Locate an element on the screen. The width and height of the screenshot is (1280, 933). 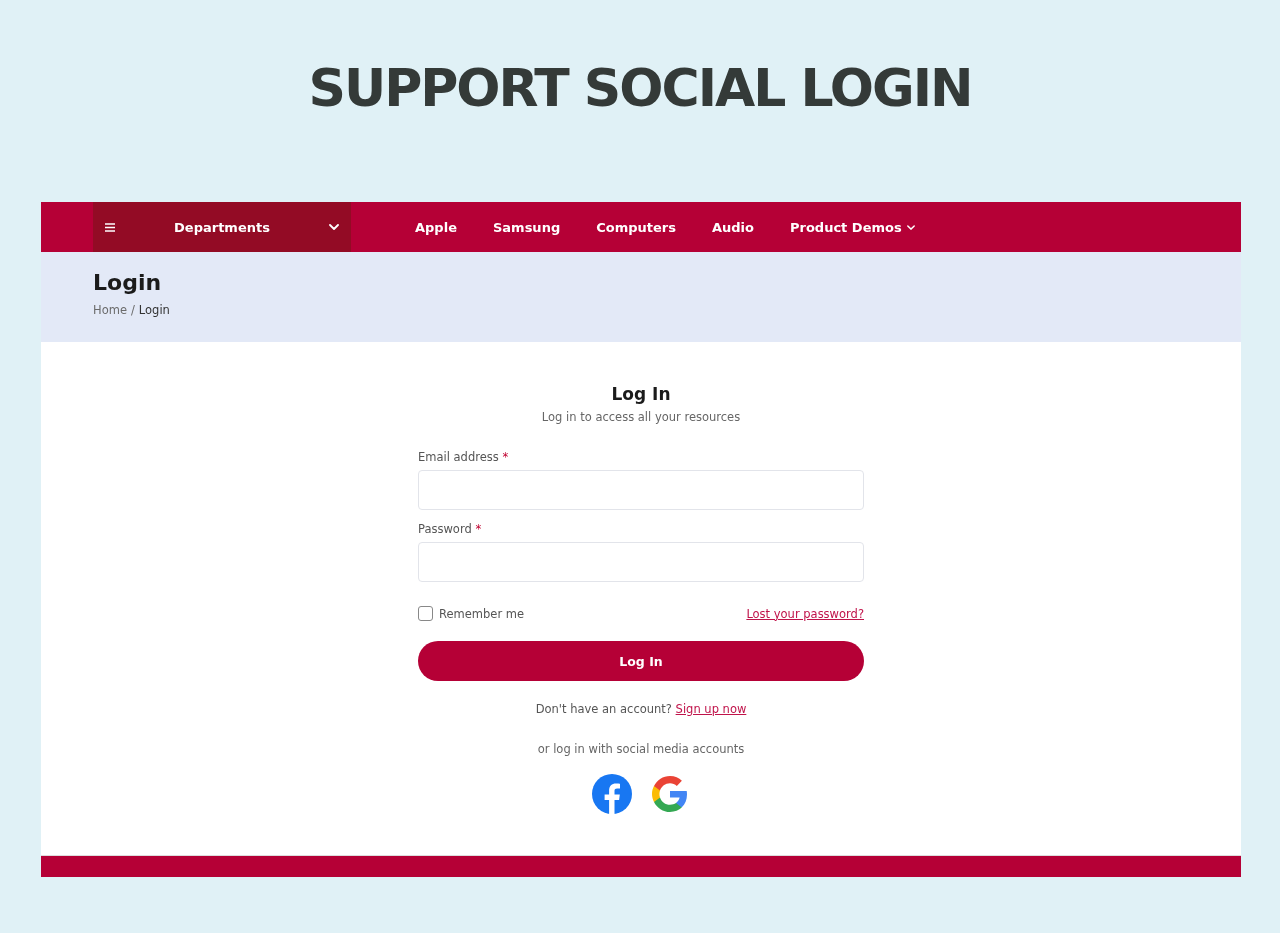
lost-password-link: Lost your password? is located at coordinates (805, 613).